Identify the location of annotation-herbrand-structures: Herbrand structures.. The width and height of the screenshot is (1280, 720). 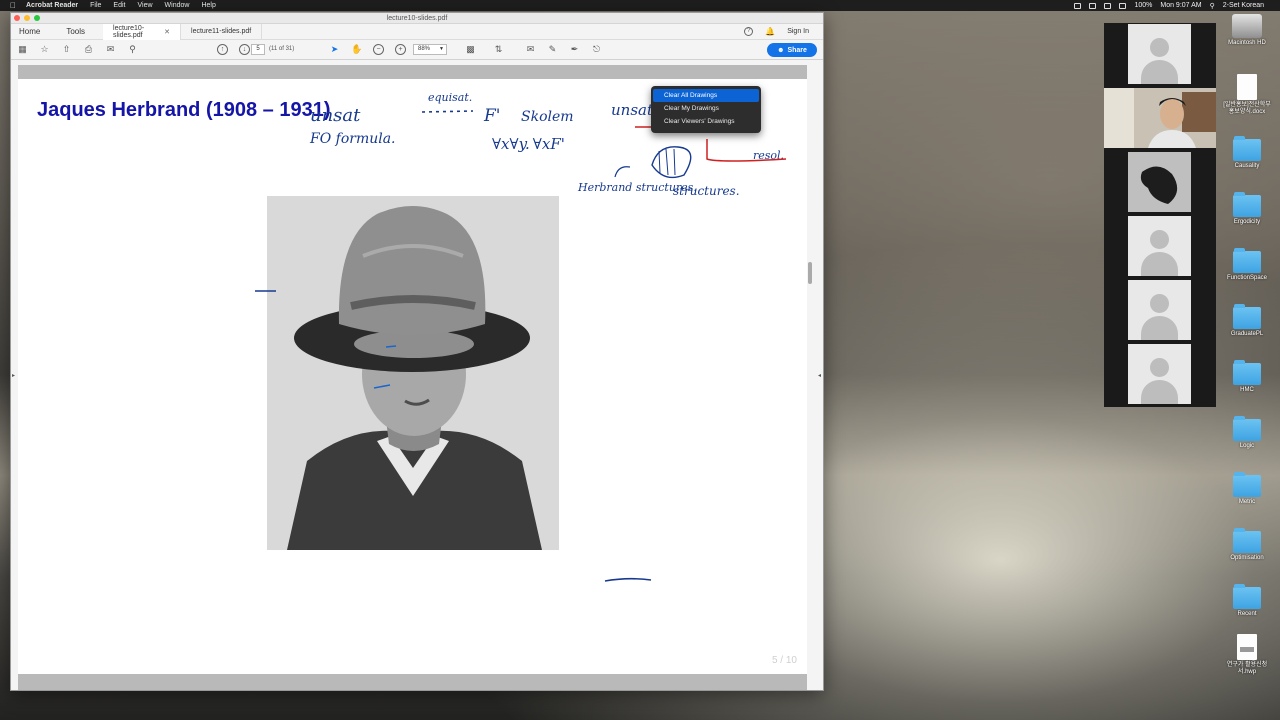
(637, 187).